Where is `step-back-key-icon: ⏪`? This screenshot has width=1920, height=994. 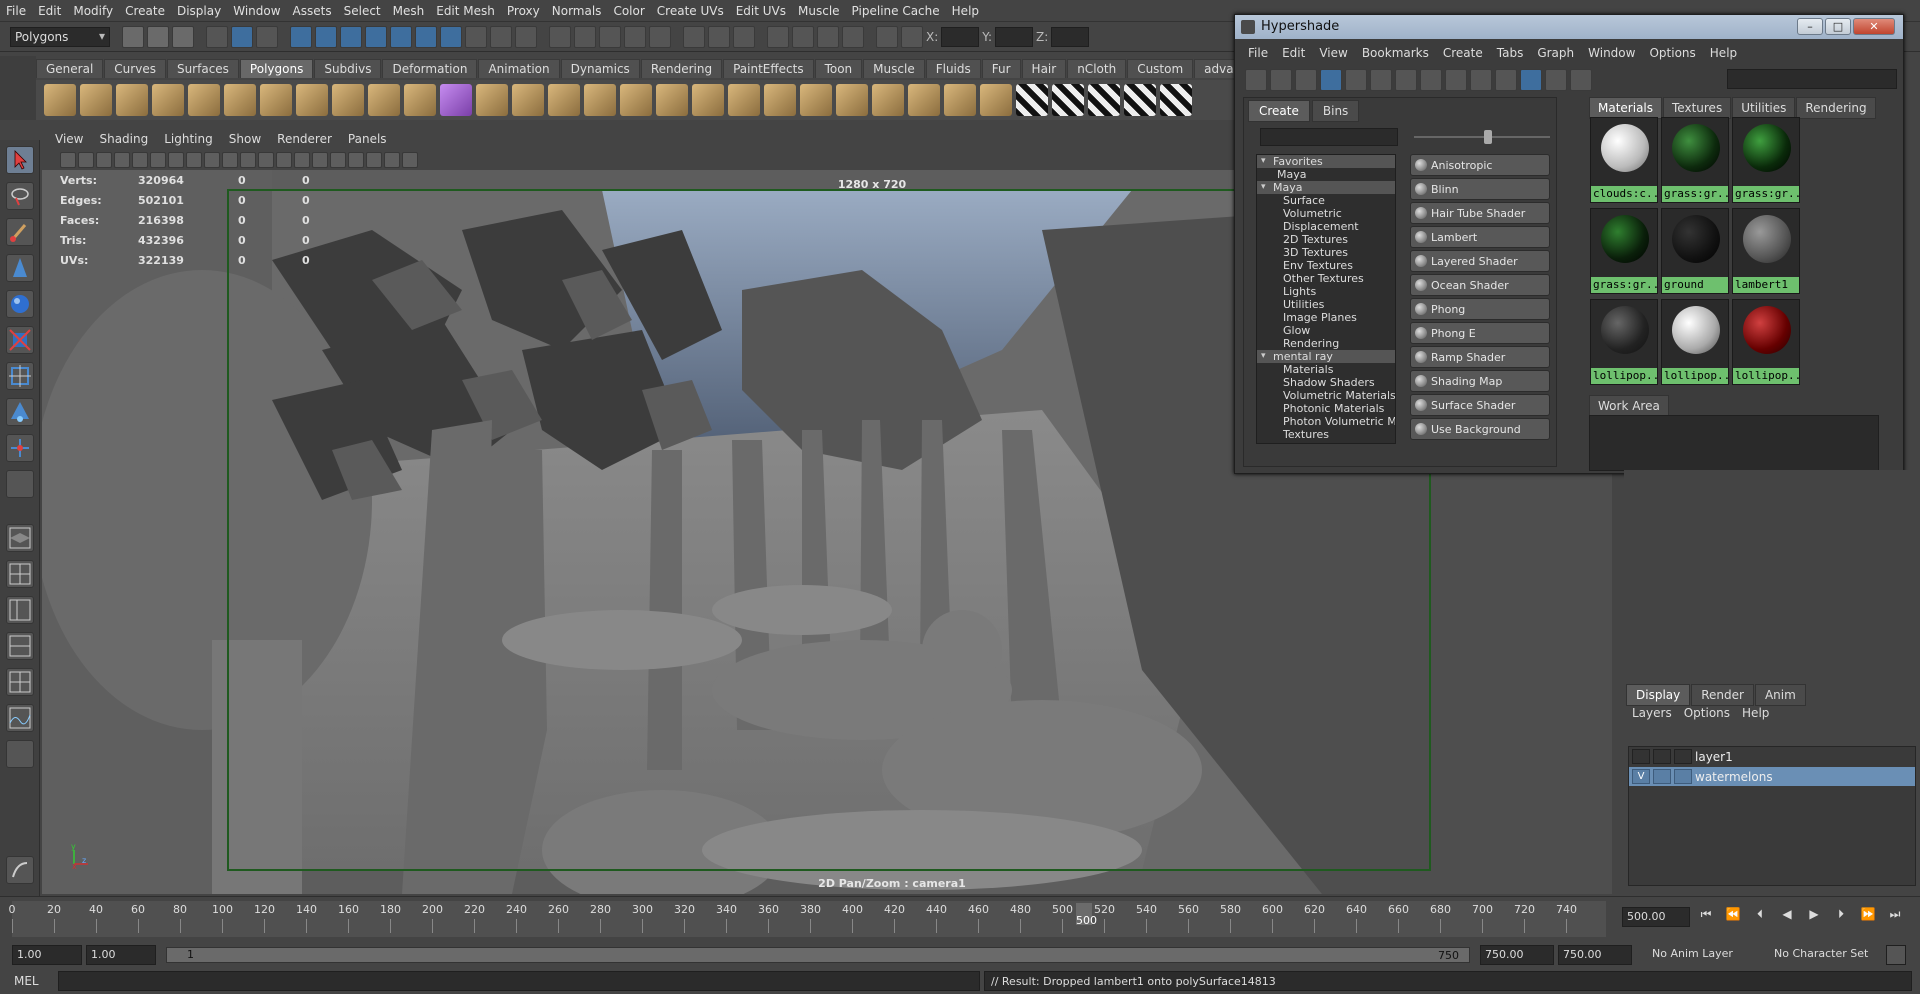
step-back-key-icon: ⏪ is located at coordinates (1733, 917).